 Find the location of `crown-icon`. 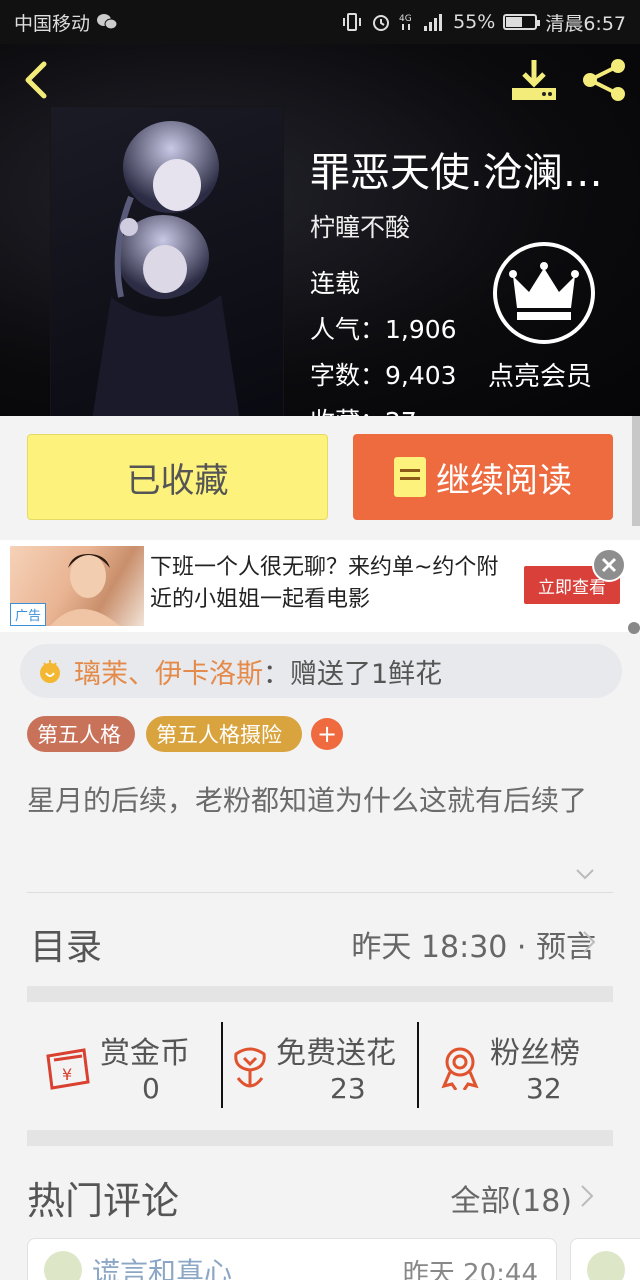

crown-icon is located at coordinates (544, 293).